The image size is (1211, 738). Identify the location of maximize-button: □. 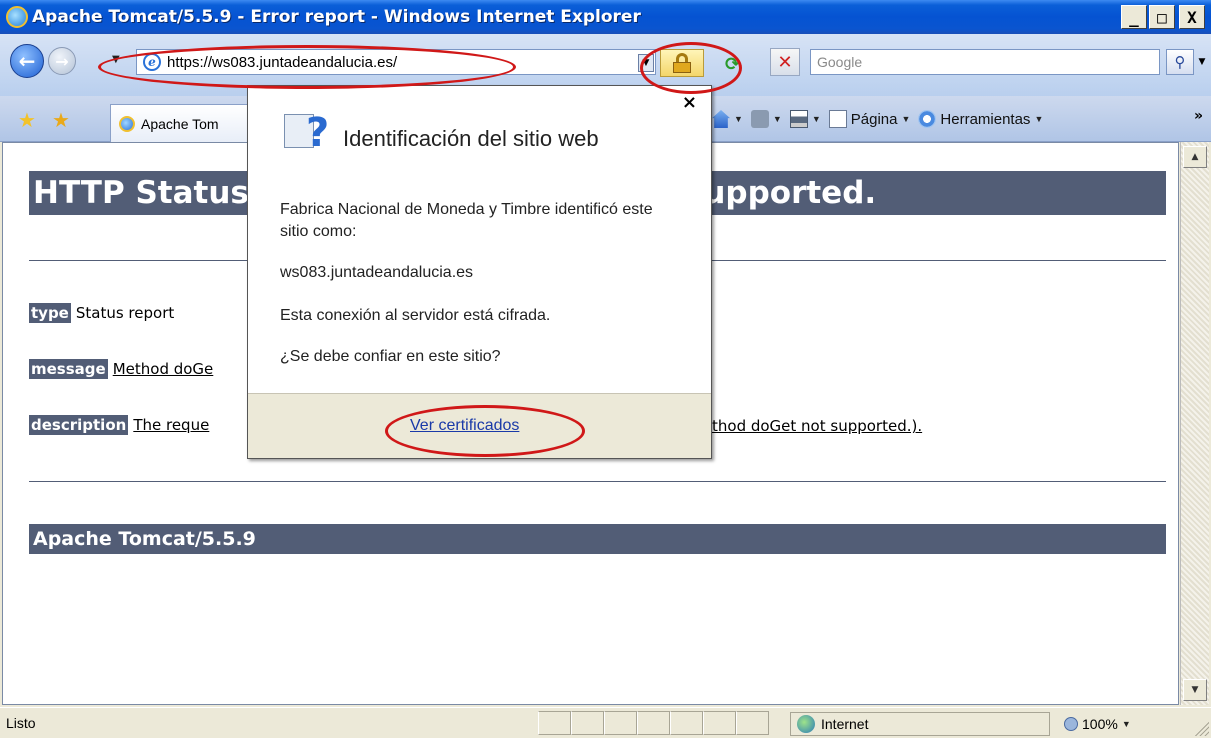
(1162, 17).